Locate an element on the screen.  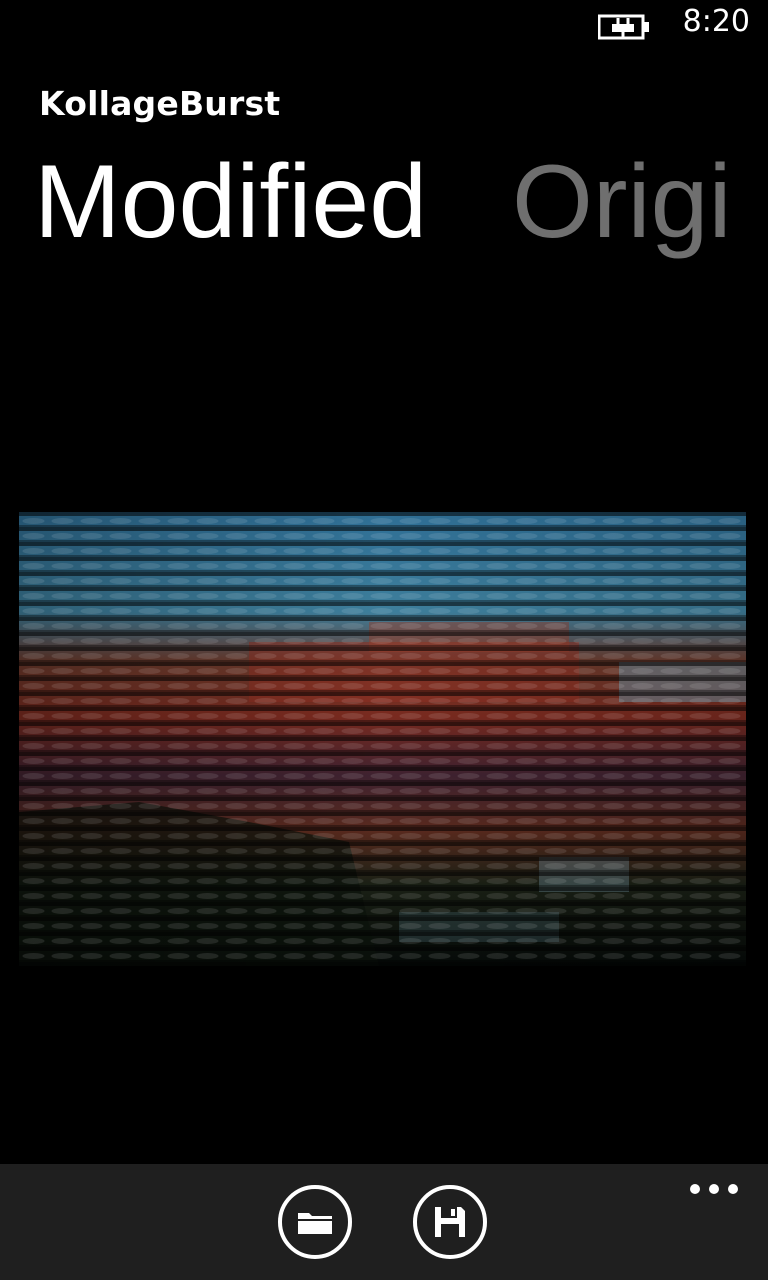
open-button is located at coordinates (315, 1222).